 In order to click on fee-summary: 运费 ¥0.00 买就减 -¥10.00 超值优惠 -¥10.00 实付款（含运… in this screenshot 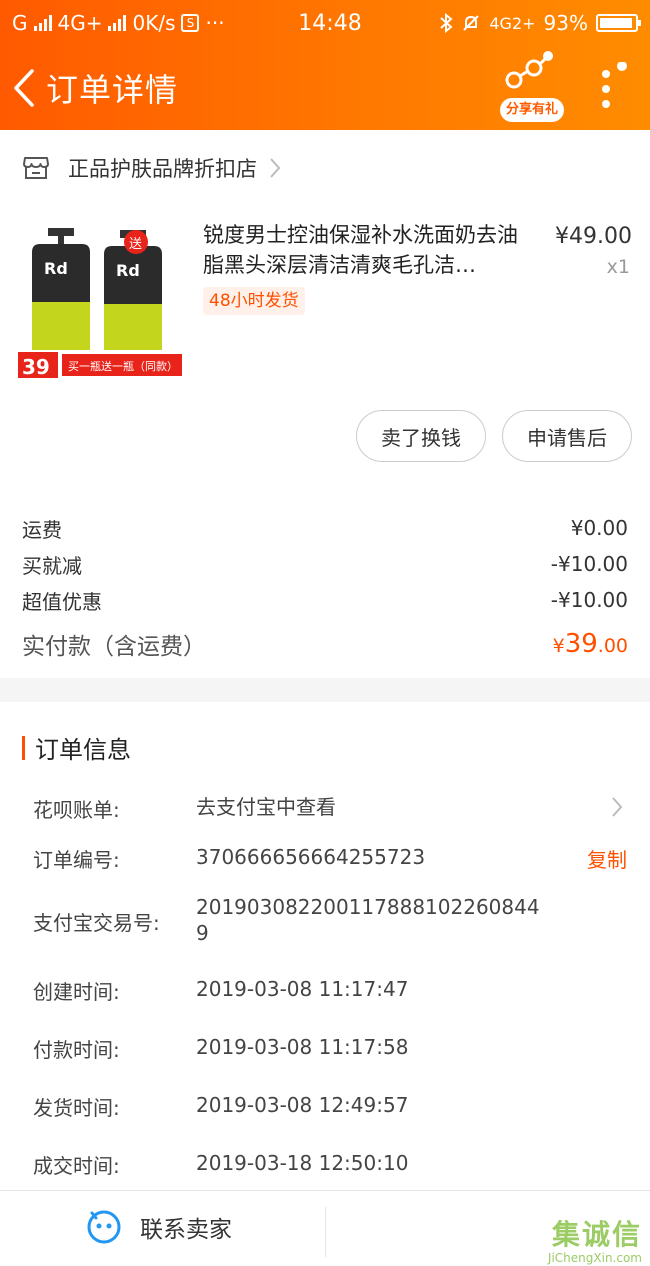, I will do `click(325, 589)`.